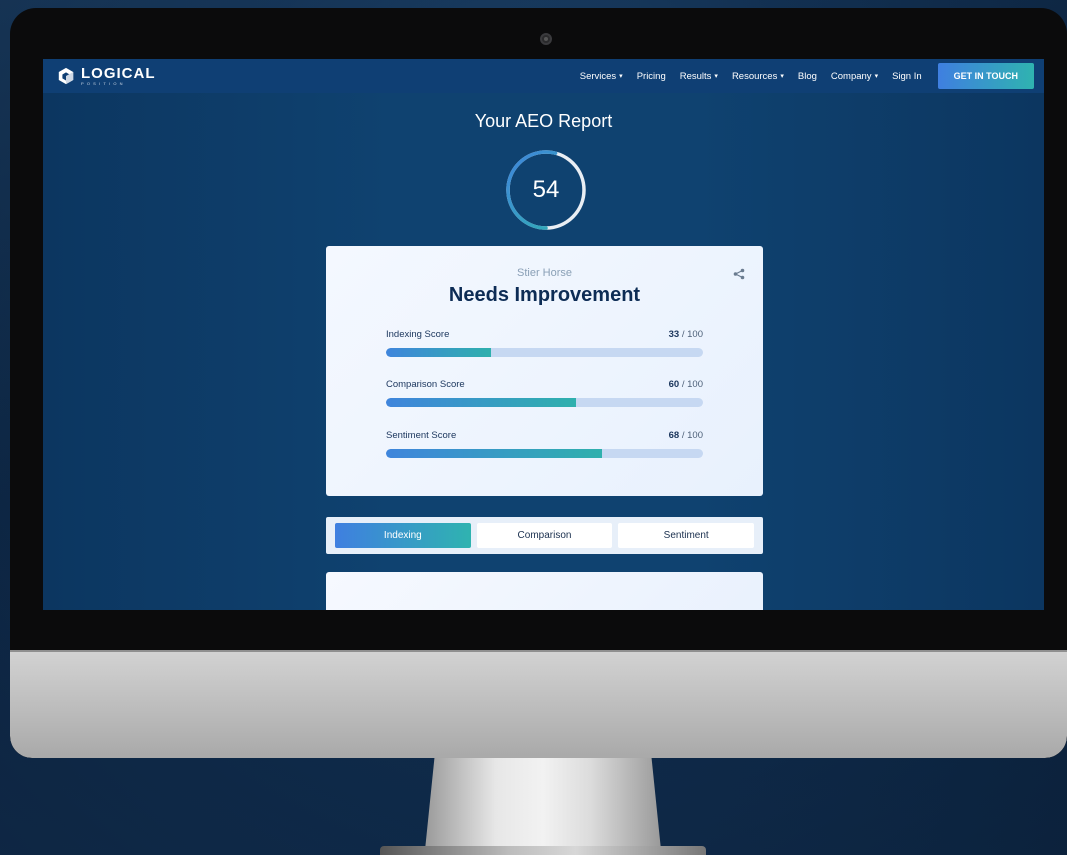 Image resolution: width=1067 pixels, height=855 pixels. I want to click on metric-label: Sentiment Score, so click(421, 435).